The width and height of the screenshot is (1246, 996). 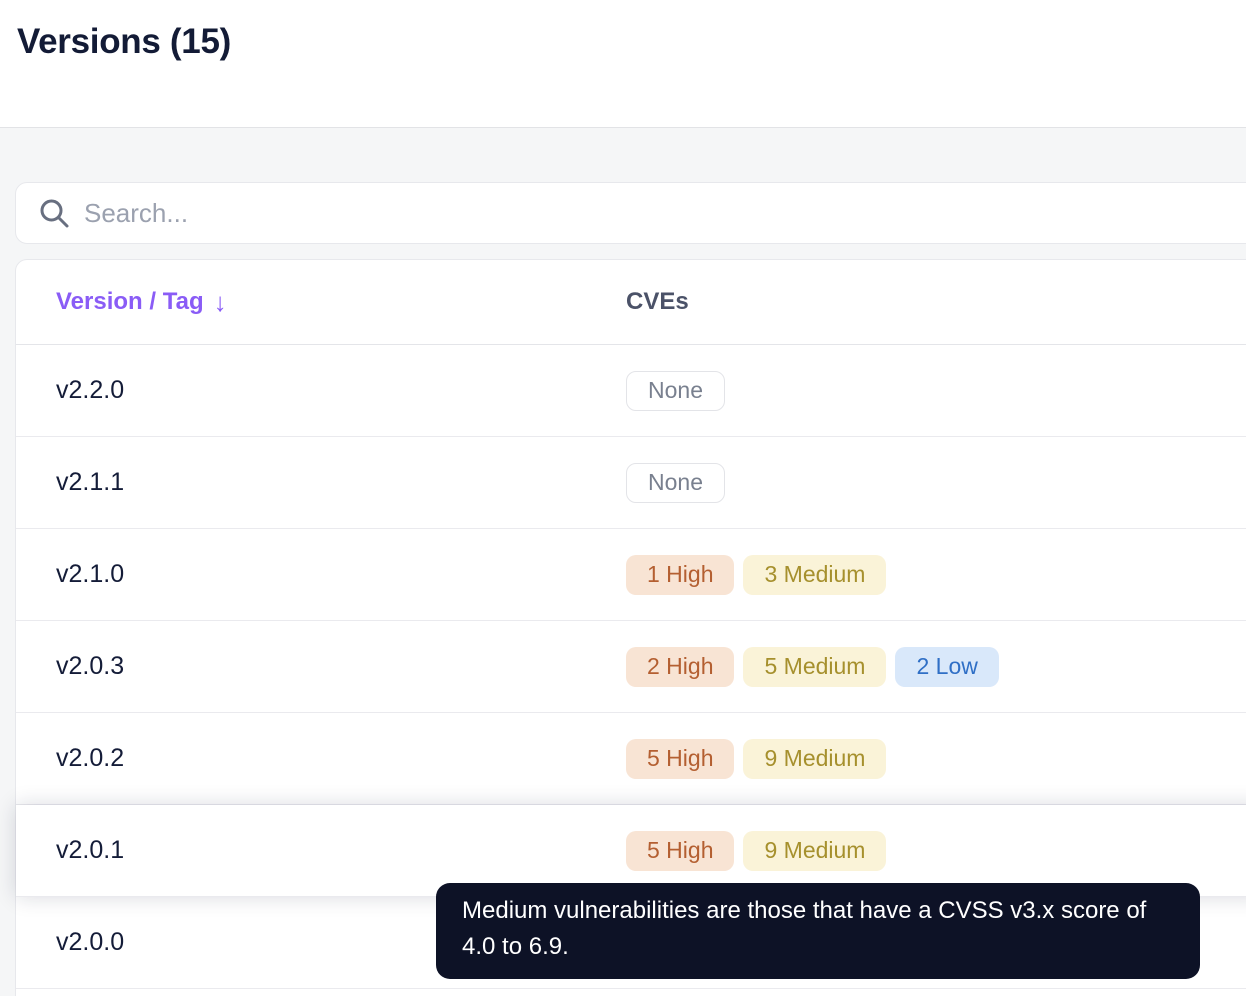 What do you see at coordinates (130, 301) in the screenshot?
I see `column-header-version-tag-label: Version / Tag` at bounding box center [130, 301].